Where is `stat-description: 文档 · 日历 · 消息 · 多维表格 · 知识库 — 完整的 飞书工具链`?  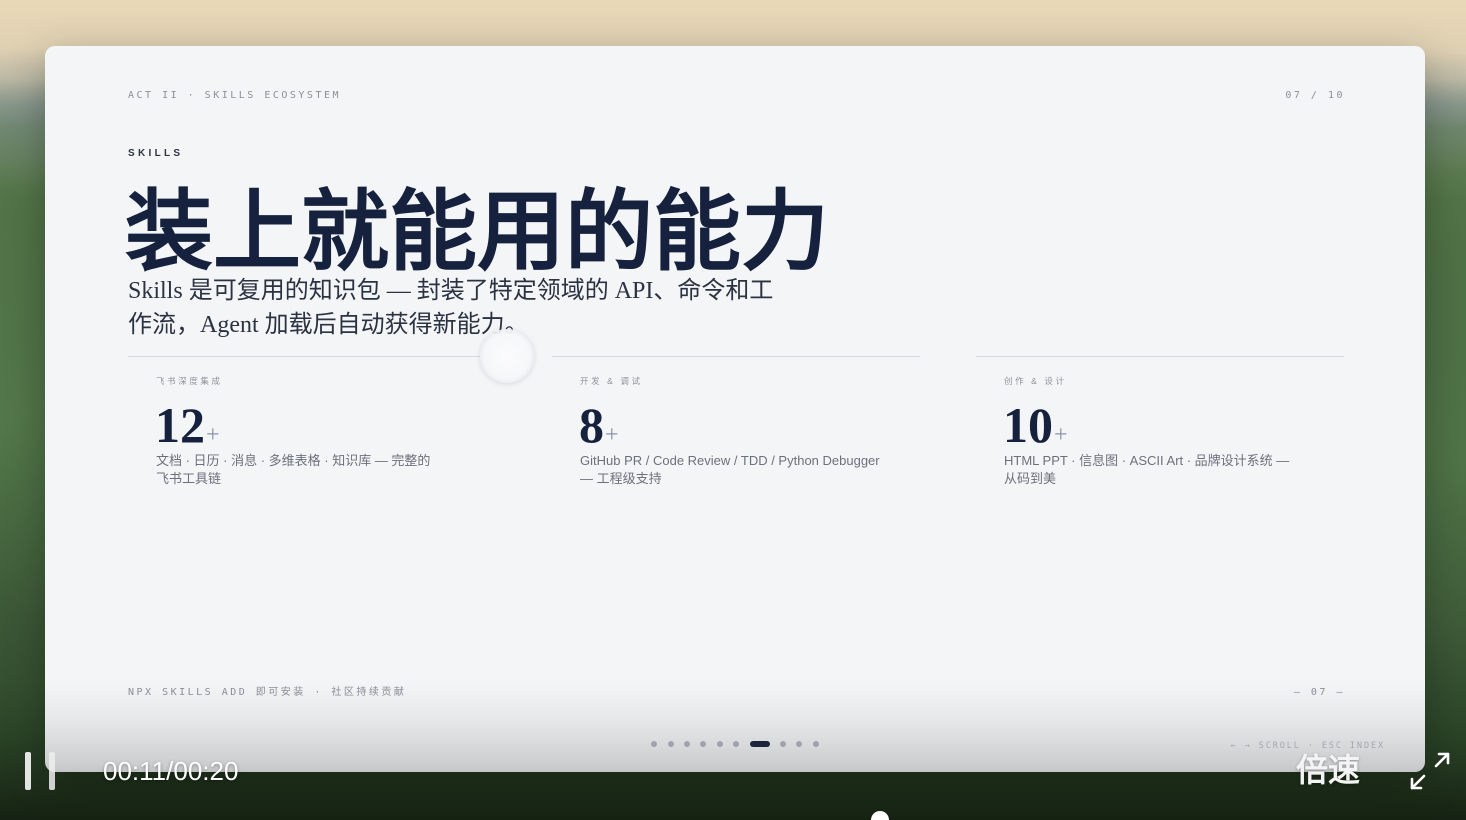 stat-description: 文档 · 日历 · 消息 · 多维表格 · 知识库 — 完整的 飞书工具链 is located at coordinates (293, 470).